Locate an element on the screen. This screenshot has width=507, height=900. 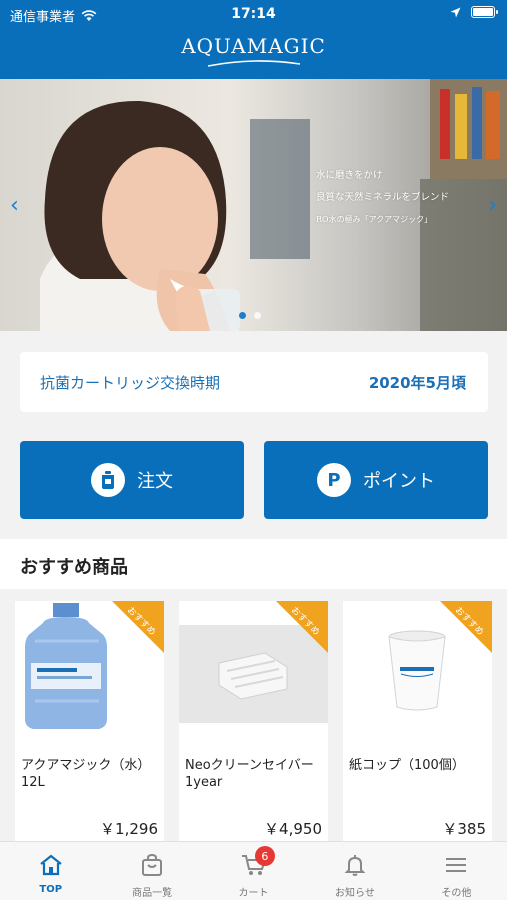
product-name: 紙コップ（100個） is located at coordinates (407, 765).